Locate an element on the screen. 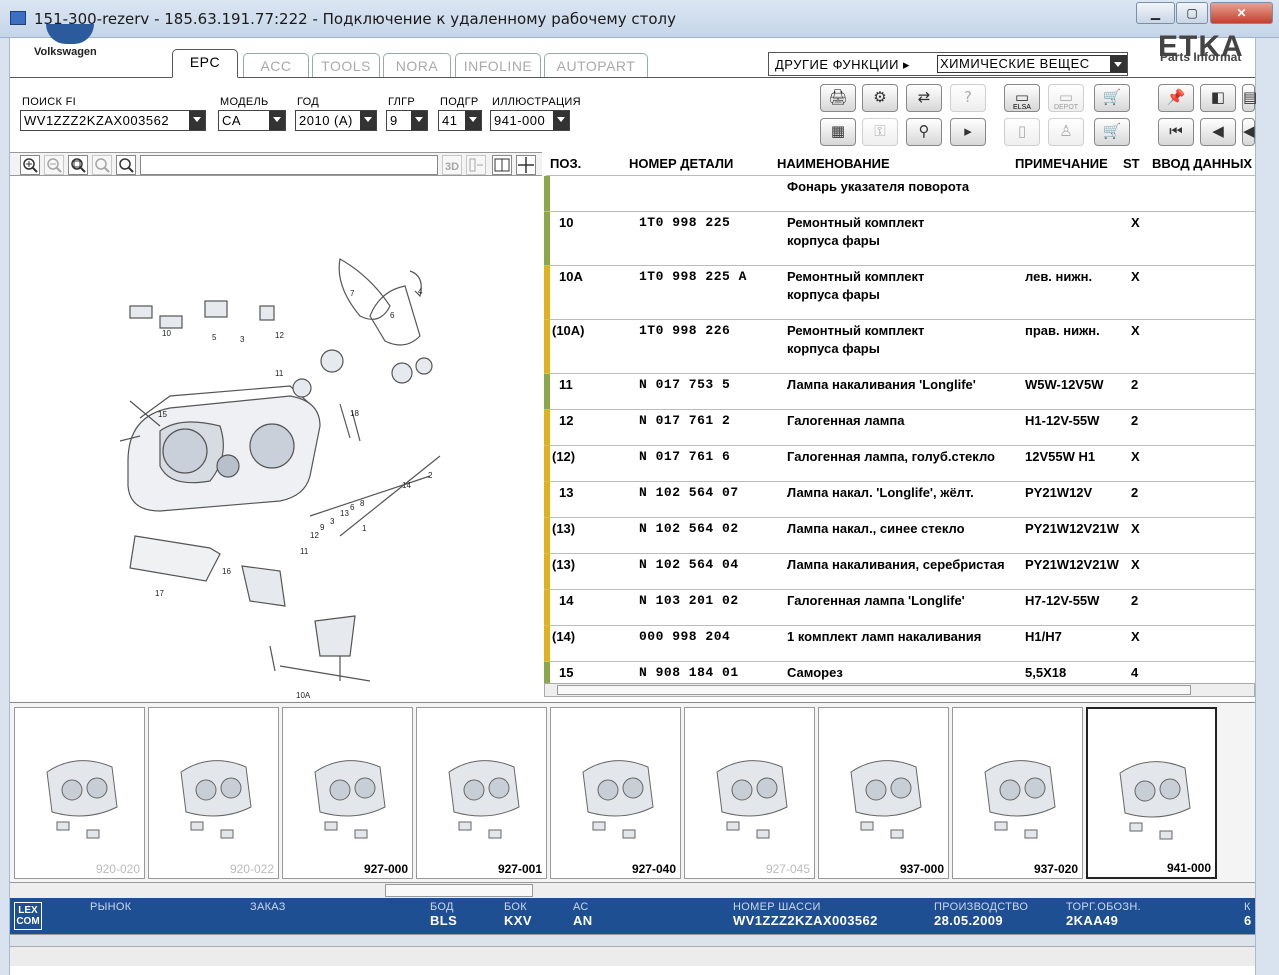 Image resolution: width=1279 pixels, height=975 pixels. thumbnail-941-000: 941-000 is located at coordinates (1151, 793).